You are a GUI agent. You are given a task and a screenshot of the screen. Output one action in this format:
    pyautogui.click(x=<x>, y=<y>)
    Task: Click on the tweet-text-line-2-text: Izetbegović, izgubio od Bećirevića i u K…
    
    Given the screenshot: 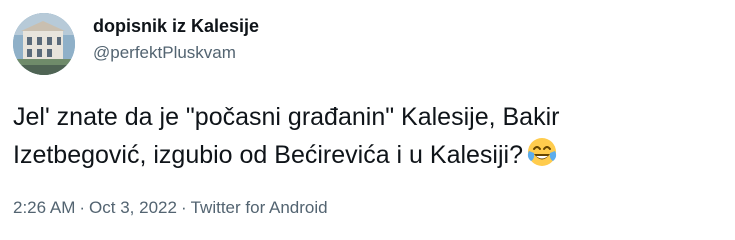 What is the action you would take?
    pyautogui.click(x=268, y=155)
    